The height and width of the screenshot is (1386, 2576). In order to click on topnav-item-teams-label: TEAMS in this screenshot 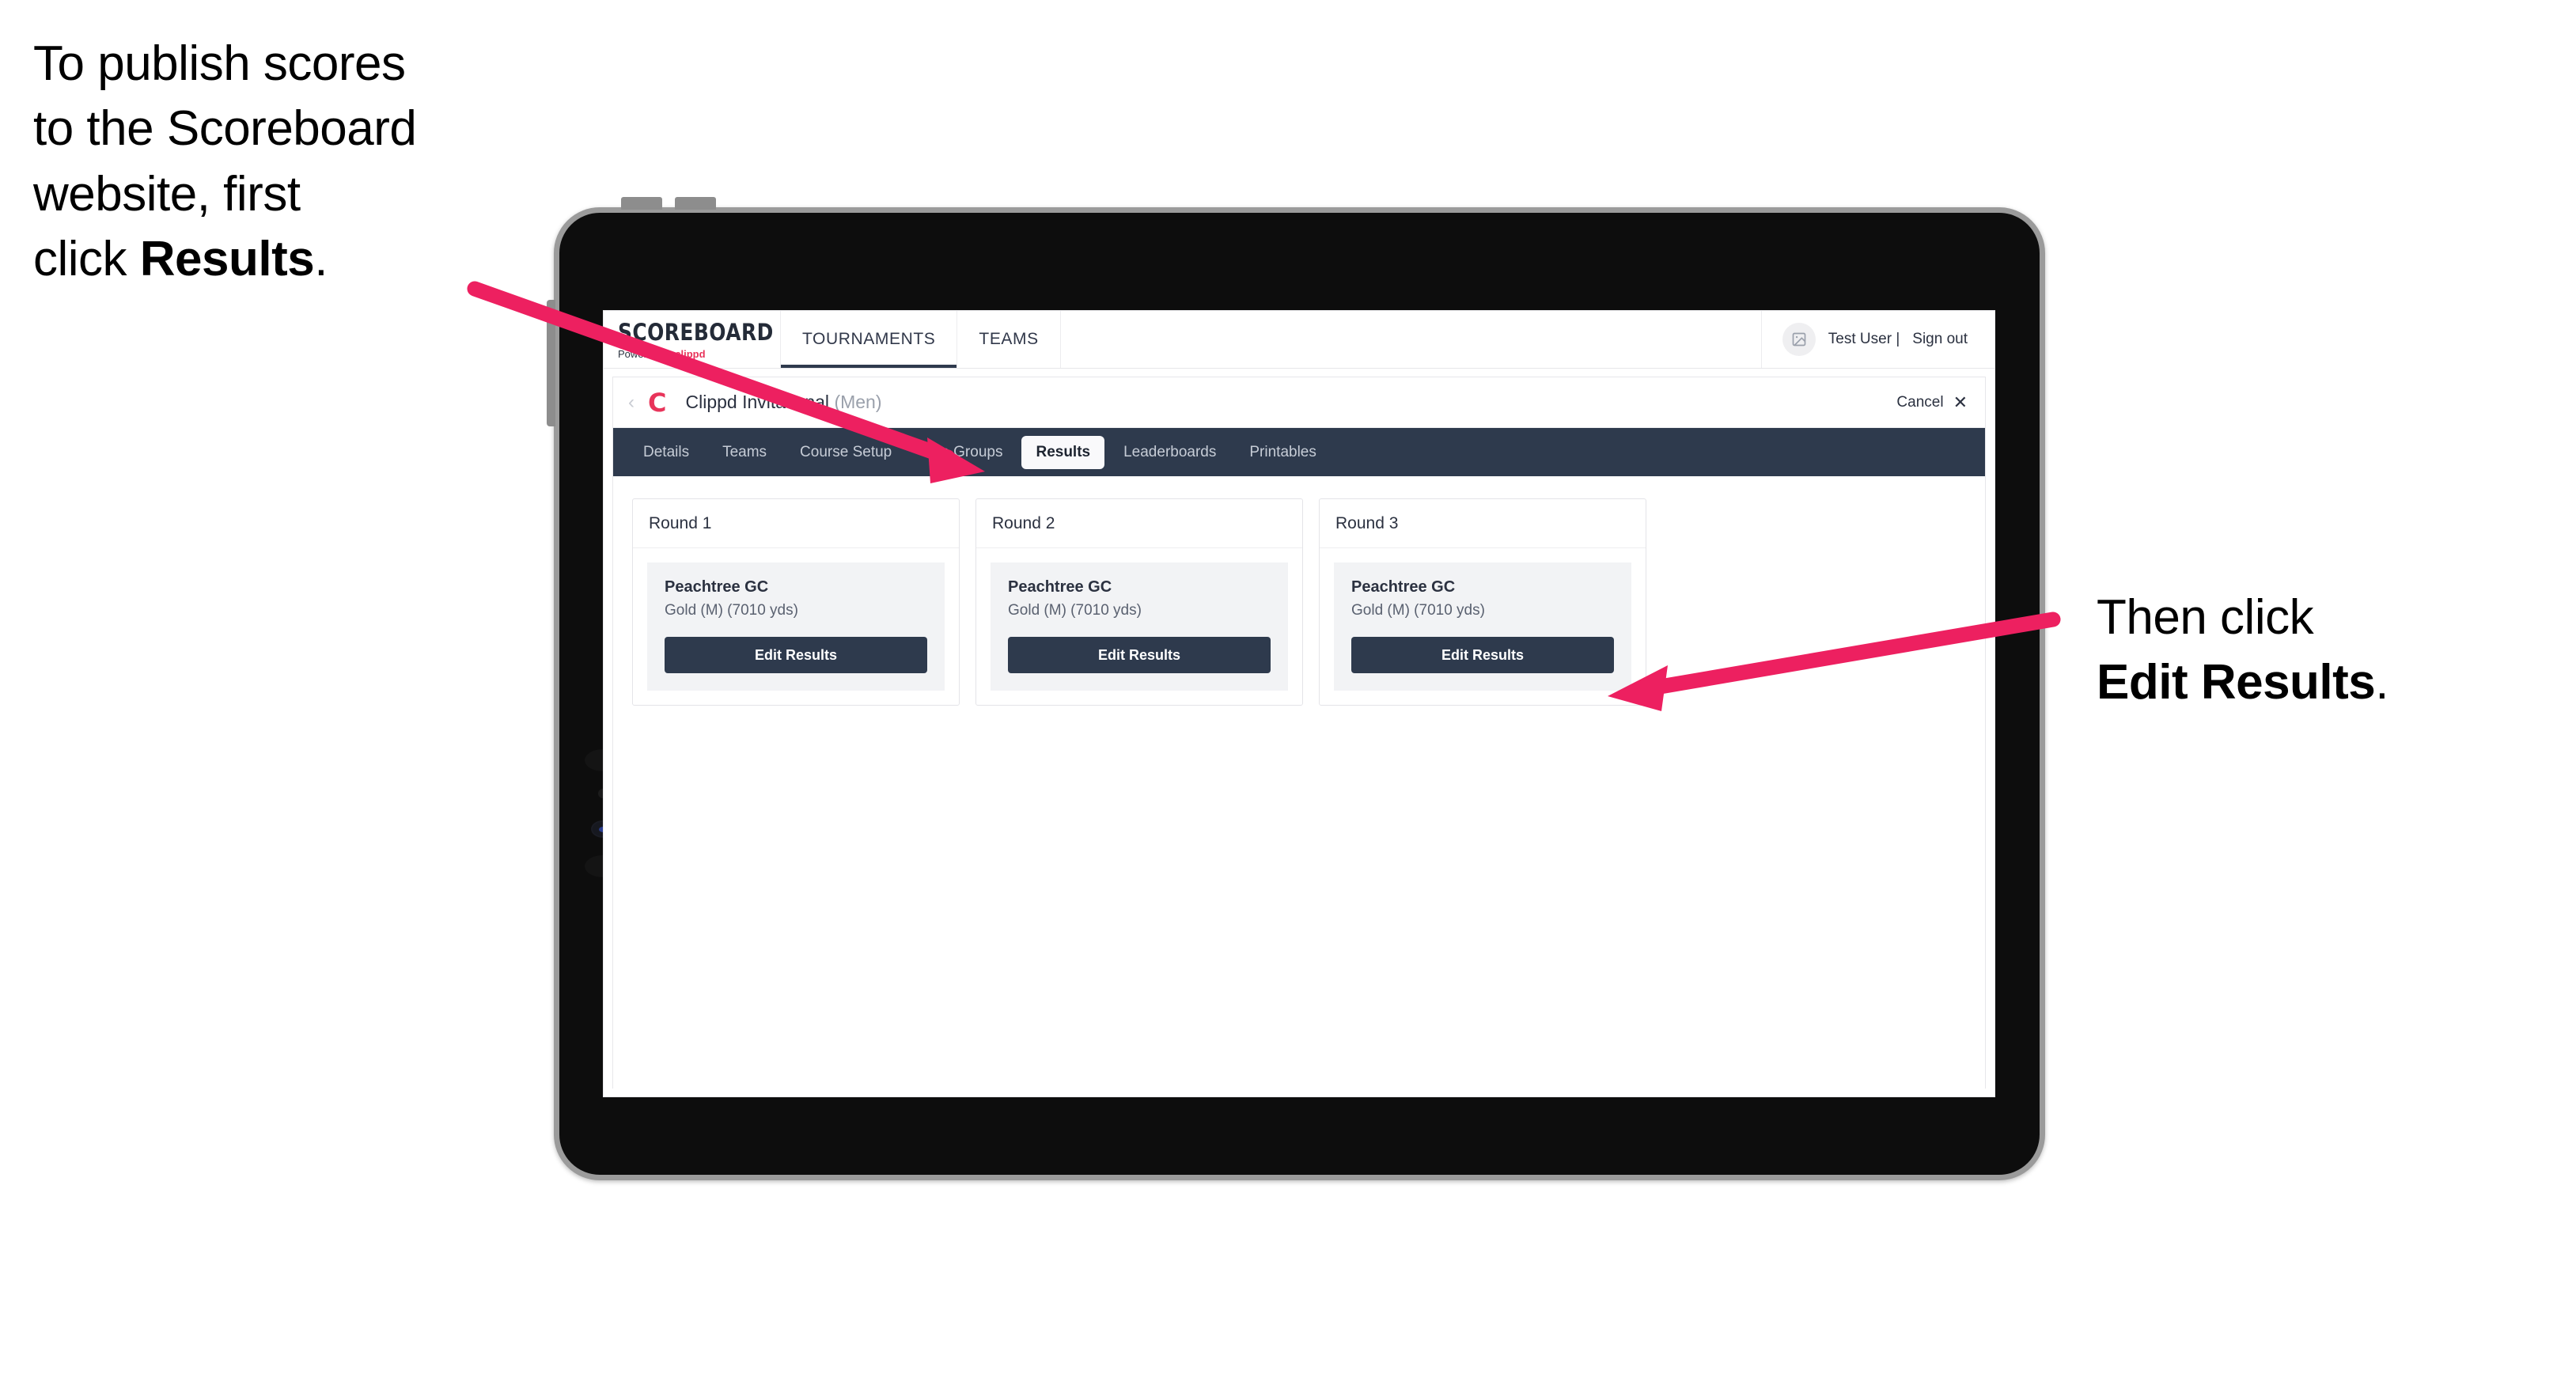, I will do `click(1009, 339)`.